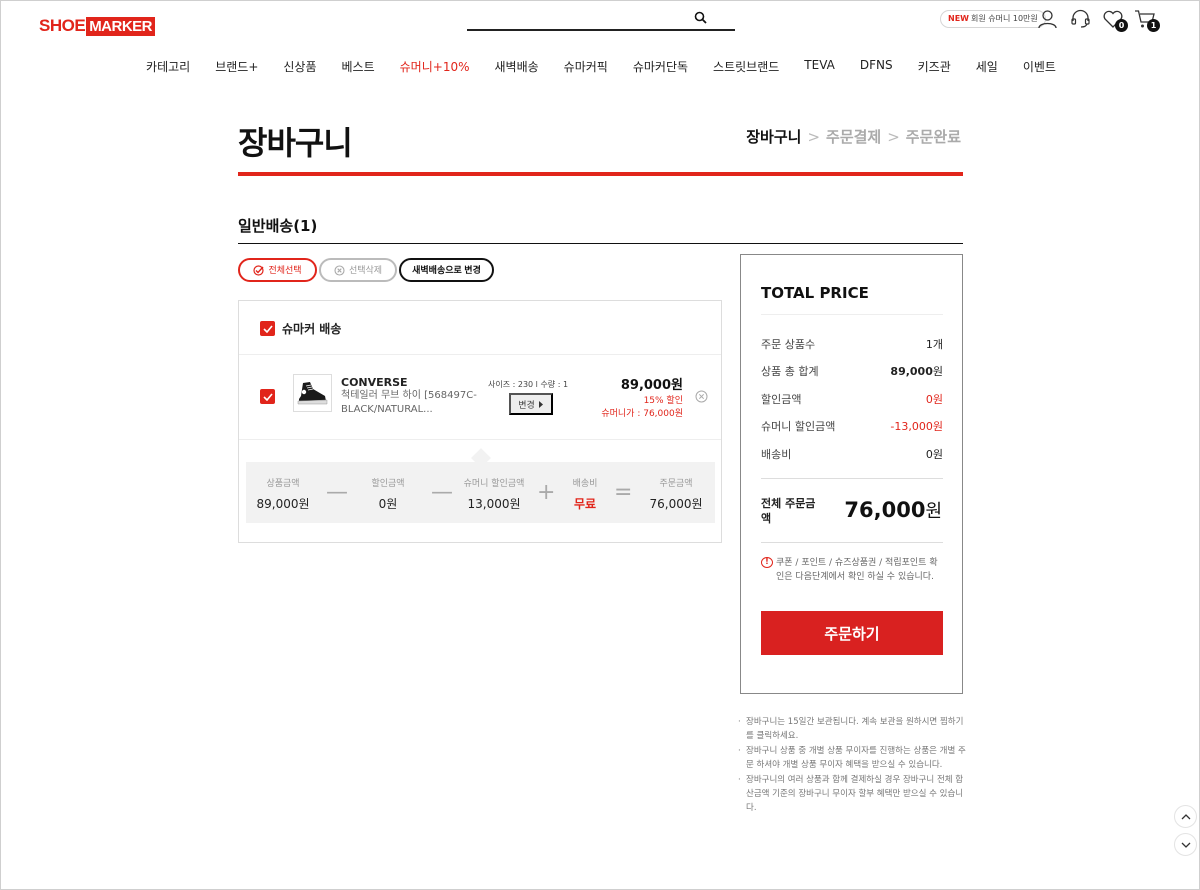 The width and height of the screenshot is (1200, 890). Describe the element at coordinates (852, 371) in the screenshot. I see `total-row-subtotal: 상품 총 합계 89,000원` at that location.